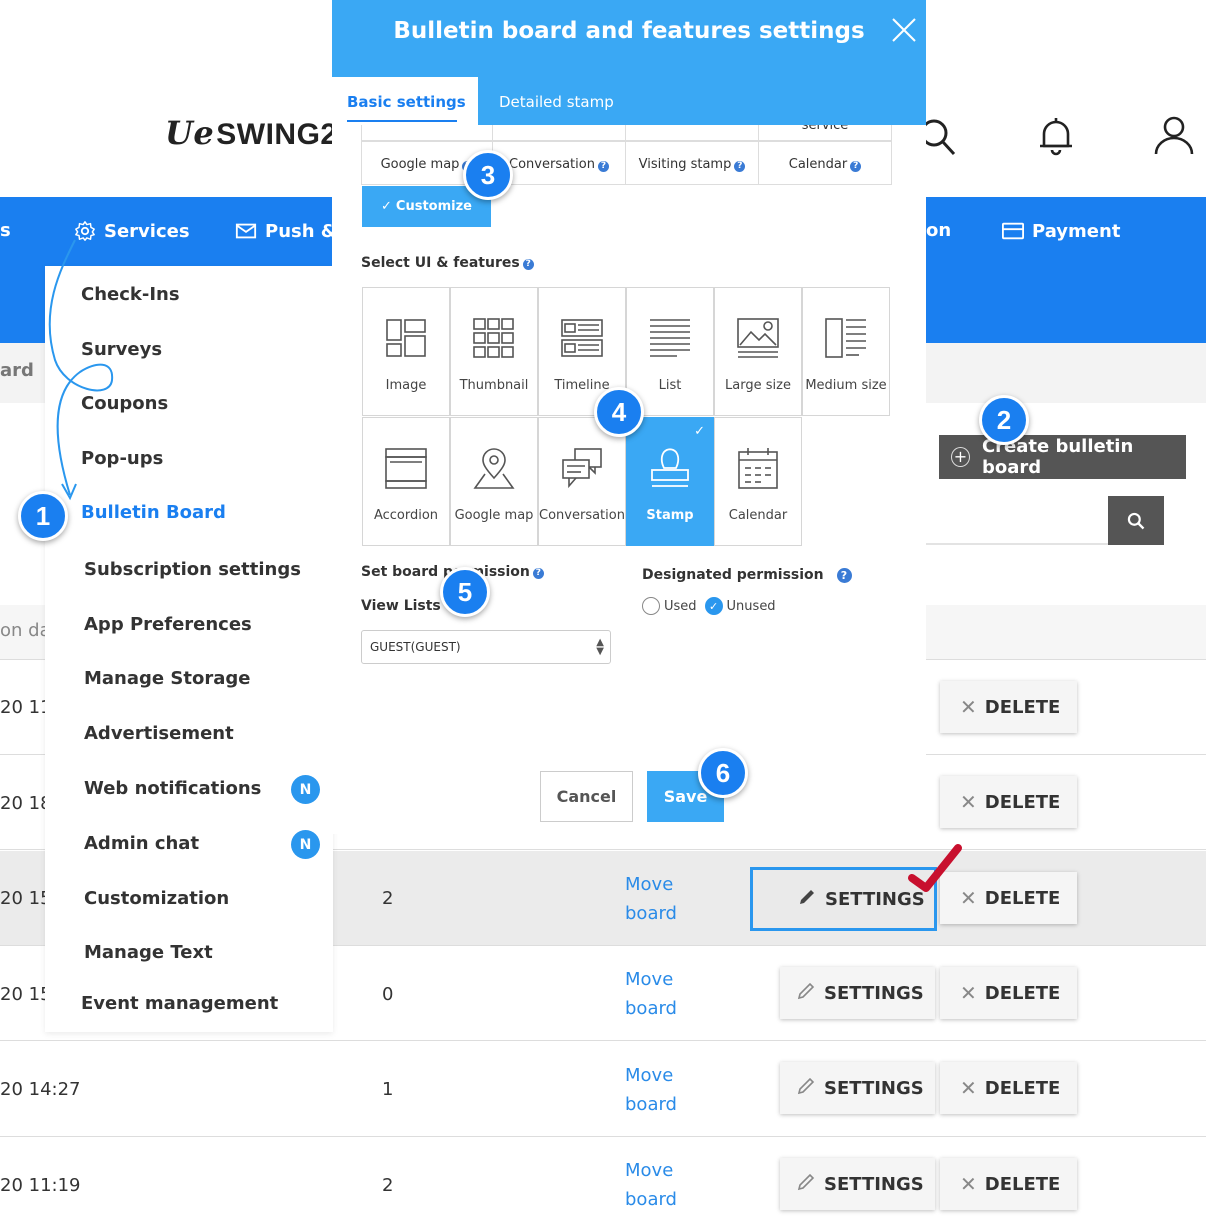 The height and width of the screenshot is (1216, 1206). What do you see at coordinates (559, 163) in the screenshot?
I see `service-conversation: Conversation?` at bounding box center [559, 163].